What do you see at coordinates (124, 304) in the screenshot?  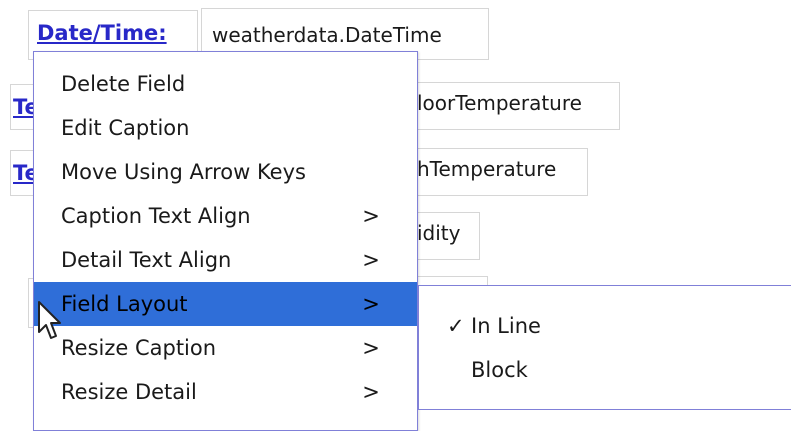 I see `menu-item-label: Field Layout` at bounding box center [124, 304].